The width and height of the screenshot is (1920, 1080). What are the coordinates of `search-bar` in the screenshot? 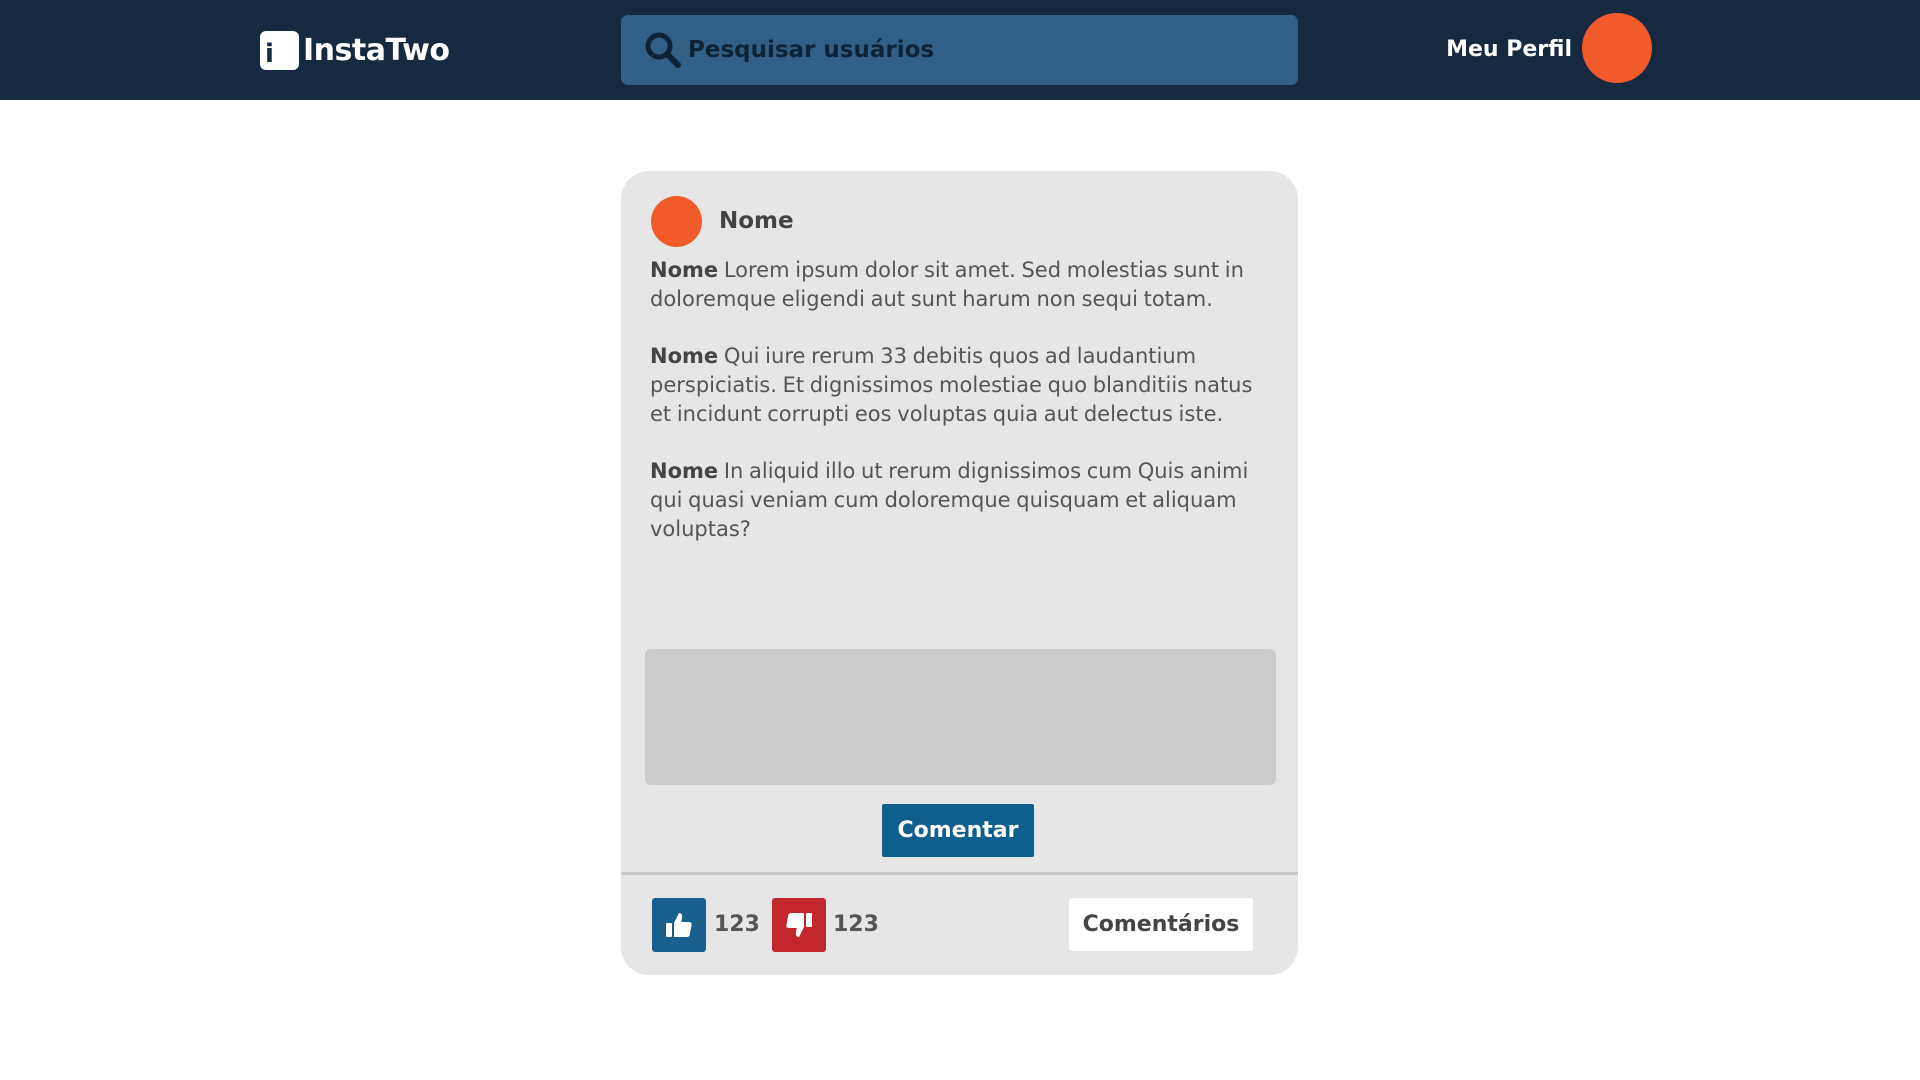 It's located at (959, 50).